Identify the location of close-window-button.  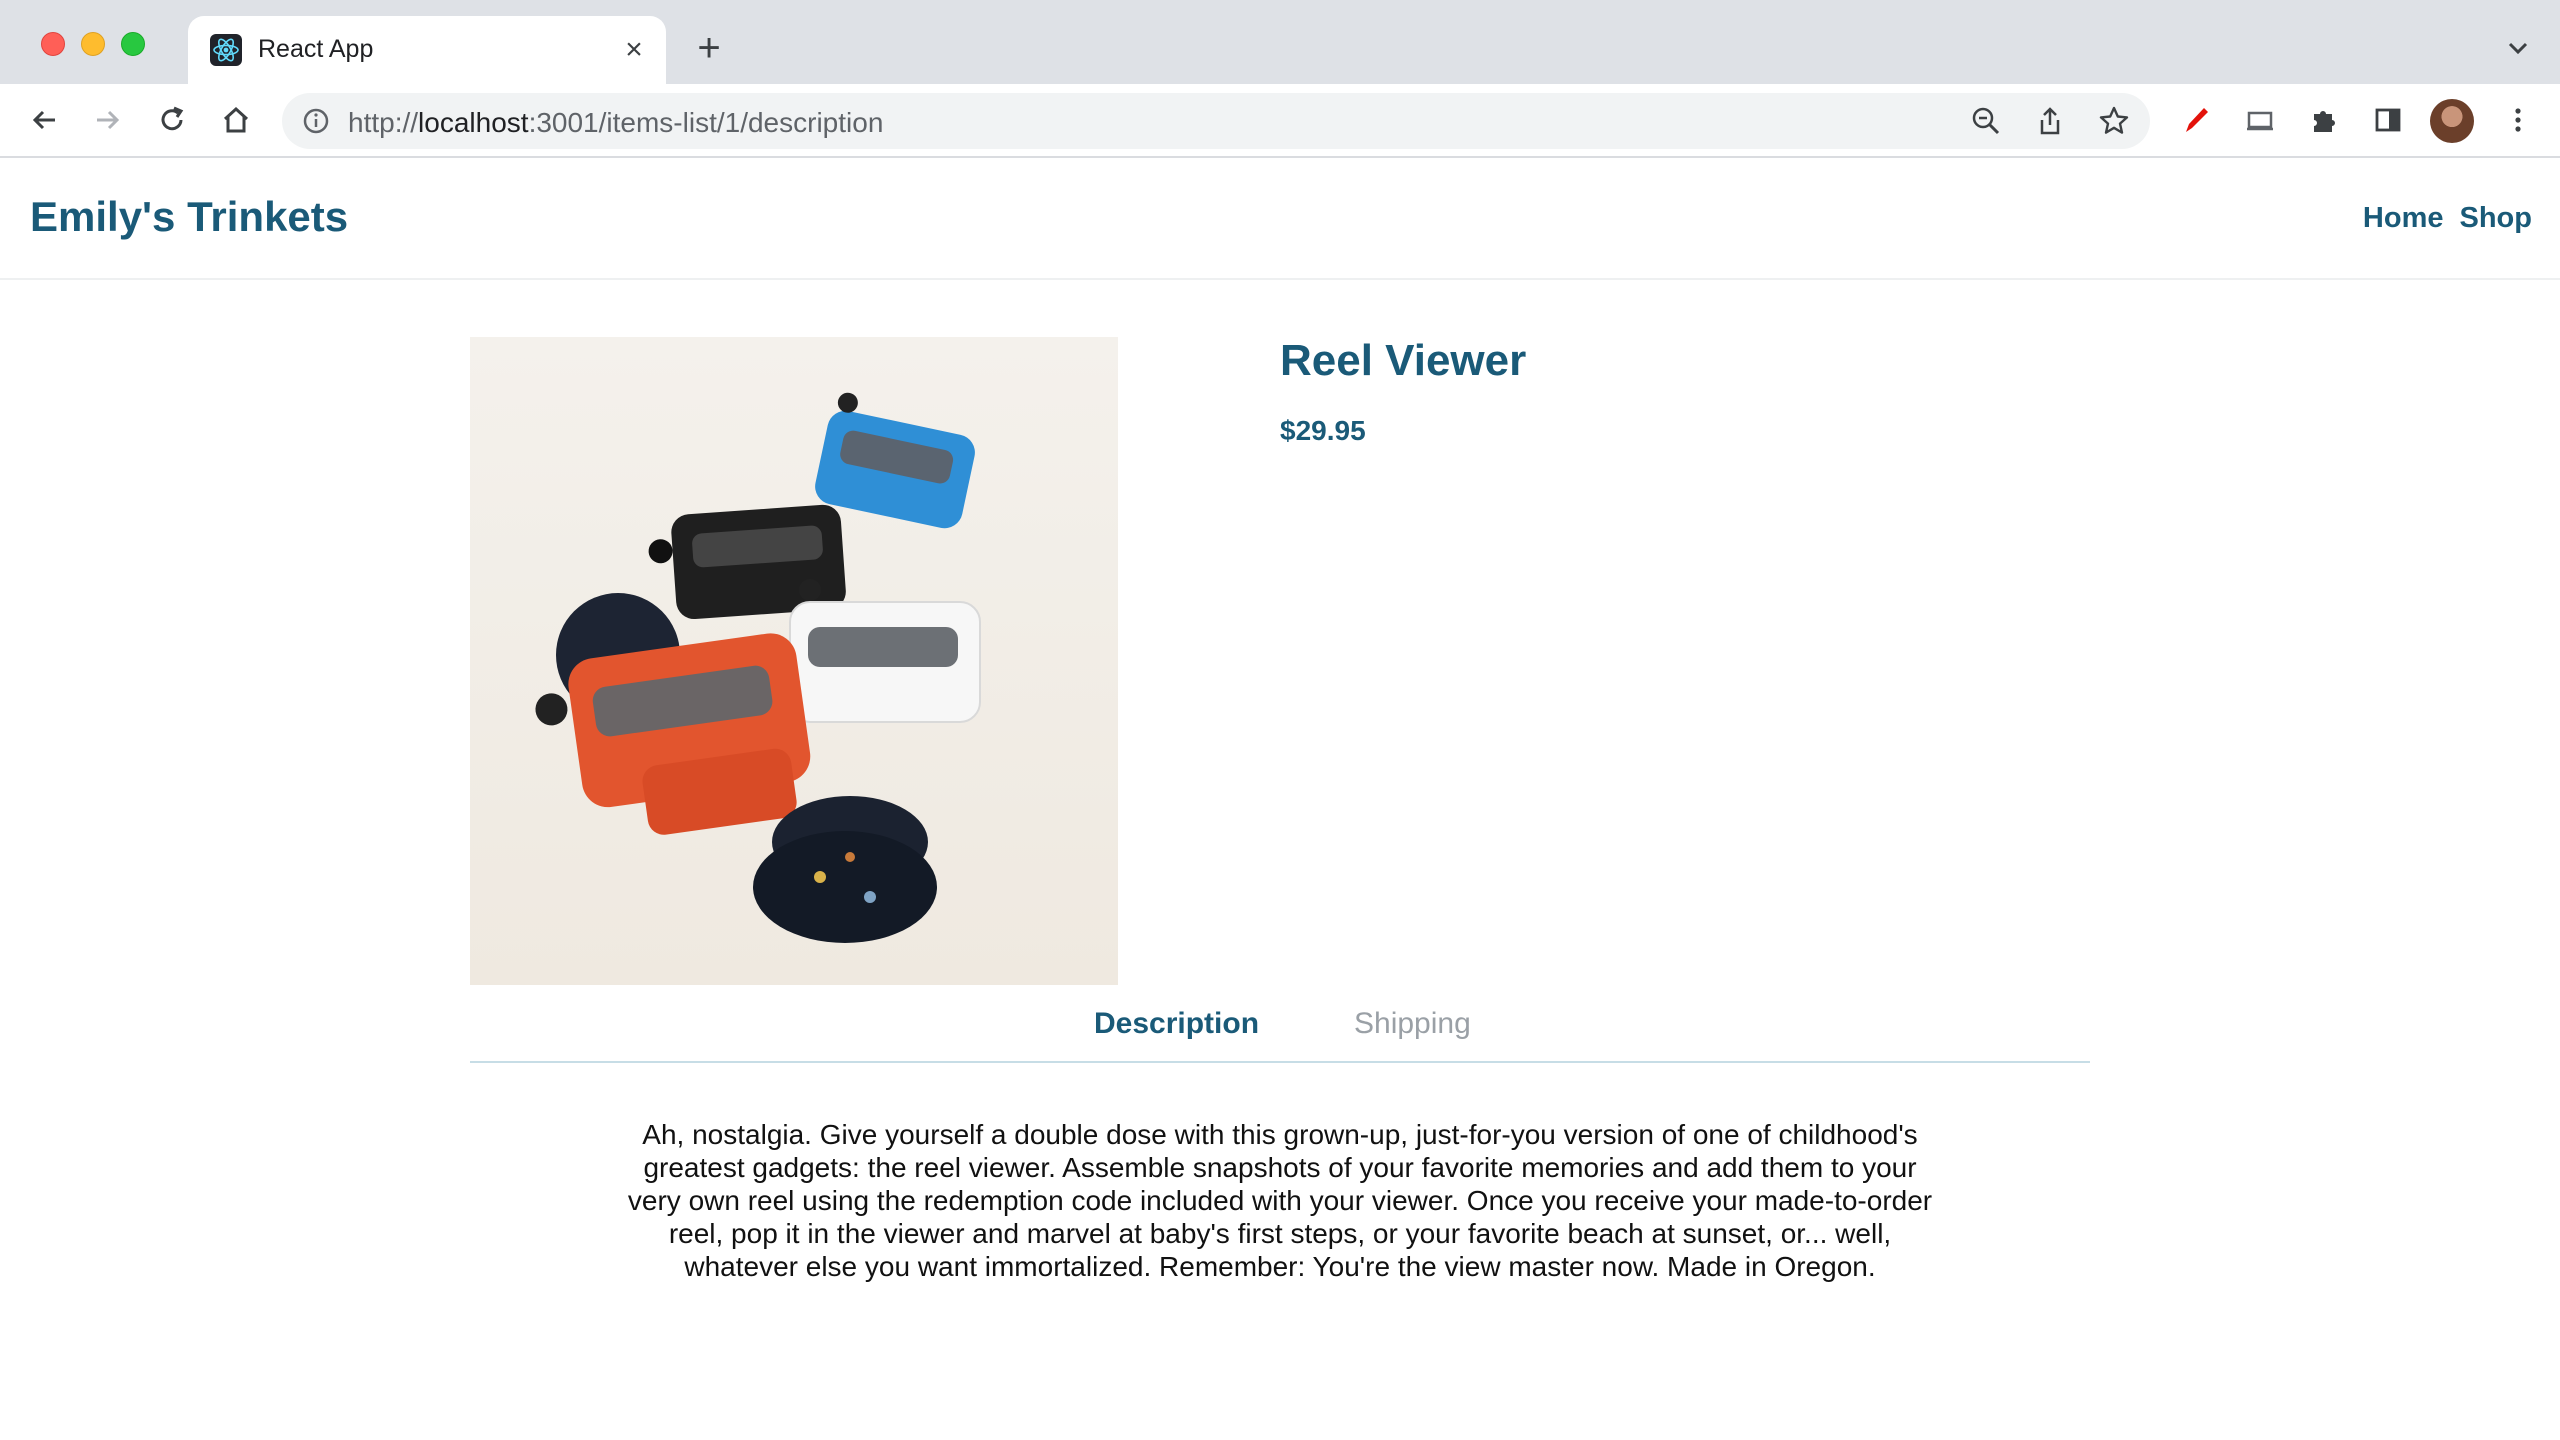
(53, 44).